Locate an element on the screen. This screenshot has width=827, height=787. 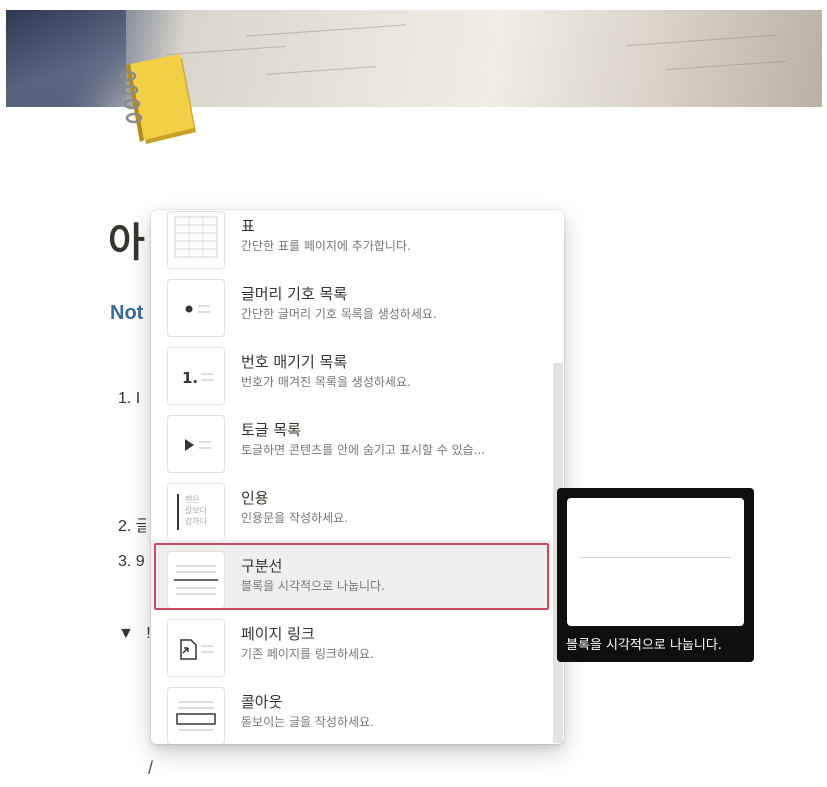
callout-icon is located at coordinates (196, 715).